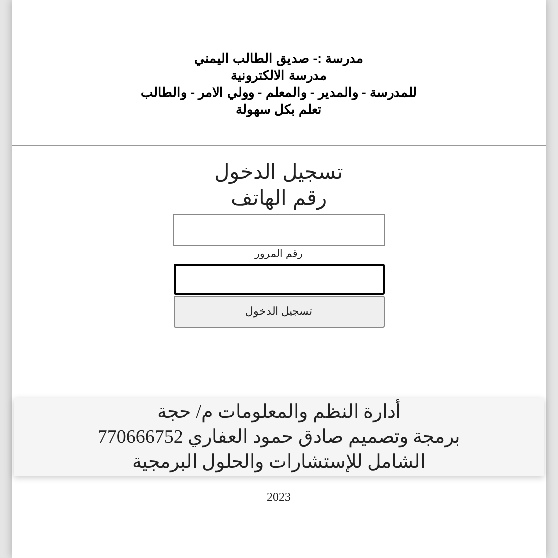 Image resolution: width=558 pixels, height=558 pixels. I want to click on header-line: مدرسة :- صديق الطالب اليمني, so click(279, 58).